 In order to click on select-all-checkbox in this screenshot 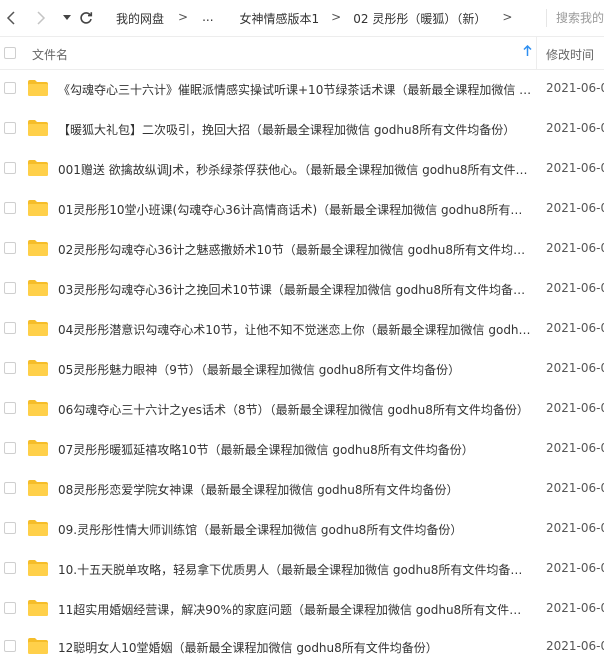, I will do `click(10, 53)`.